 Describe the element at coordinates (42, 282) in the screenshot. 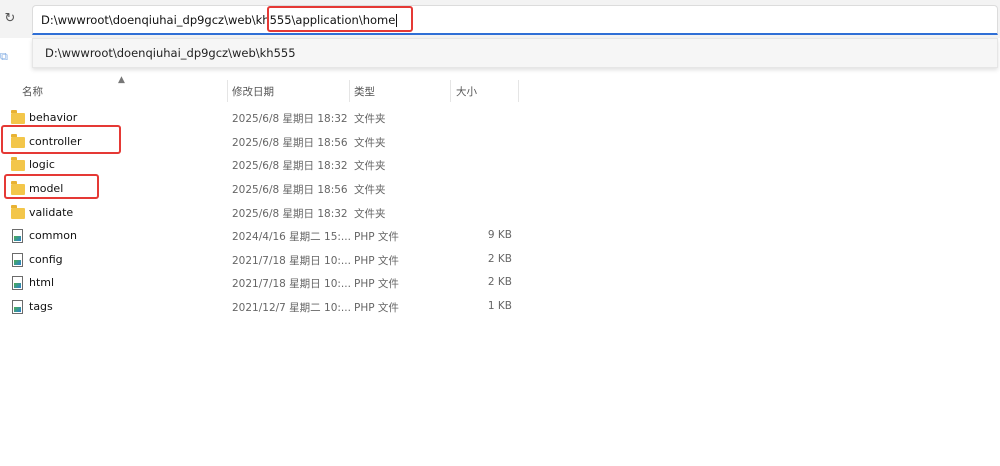

I see `file-name: html` at that location.